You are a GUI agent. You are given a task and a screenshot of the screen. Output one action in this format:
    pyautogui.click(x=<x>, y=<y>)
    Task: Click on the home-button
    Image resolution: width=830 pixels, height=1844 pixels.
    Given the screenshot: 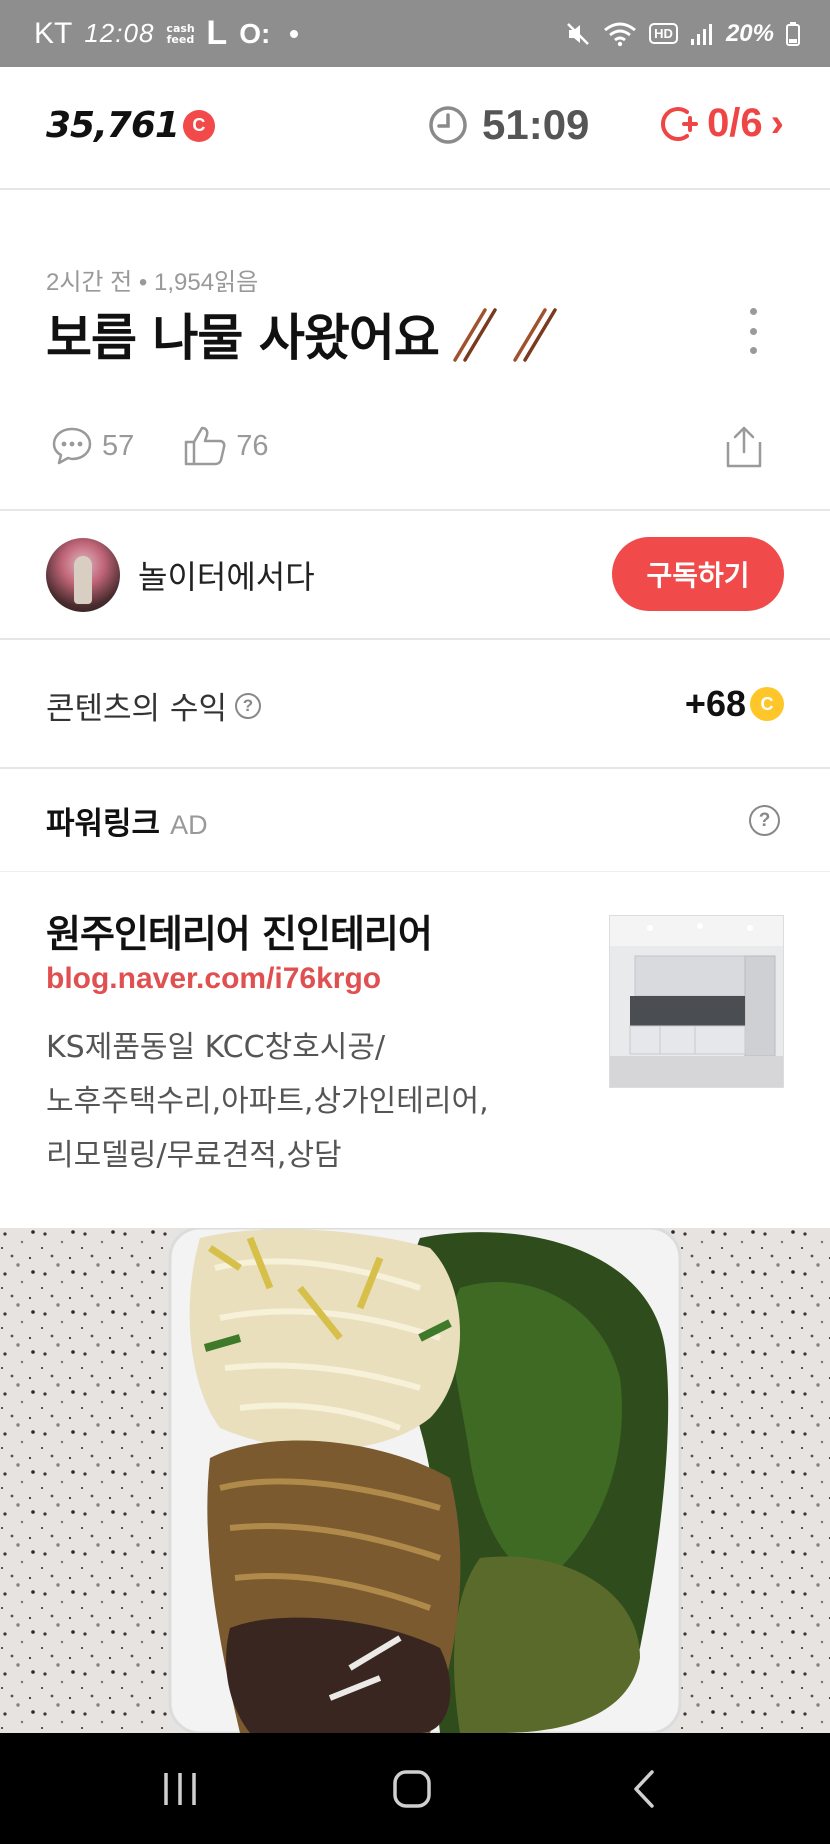 What is the action you would take?
    pyautogui.click(x=412, y=1788)
    